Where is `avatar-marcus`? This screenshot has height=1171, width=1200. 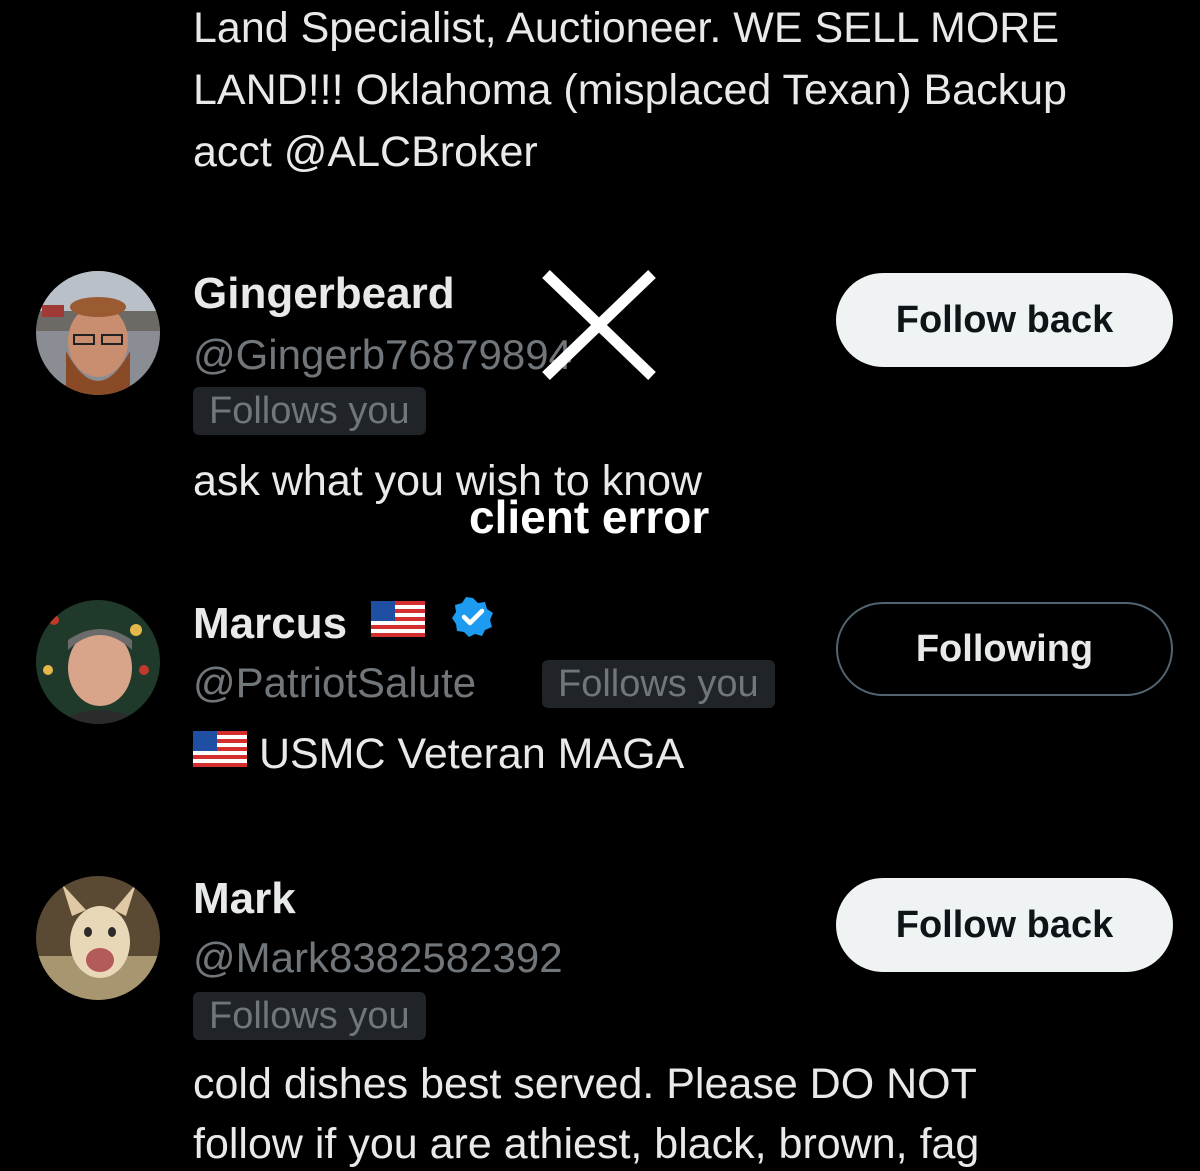
avatar-marcus is located at coordinates (98, 662).